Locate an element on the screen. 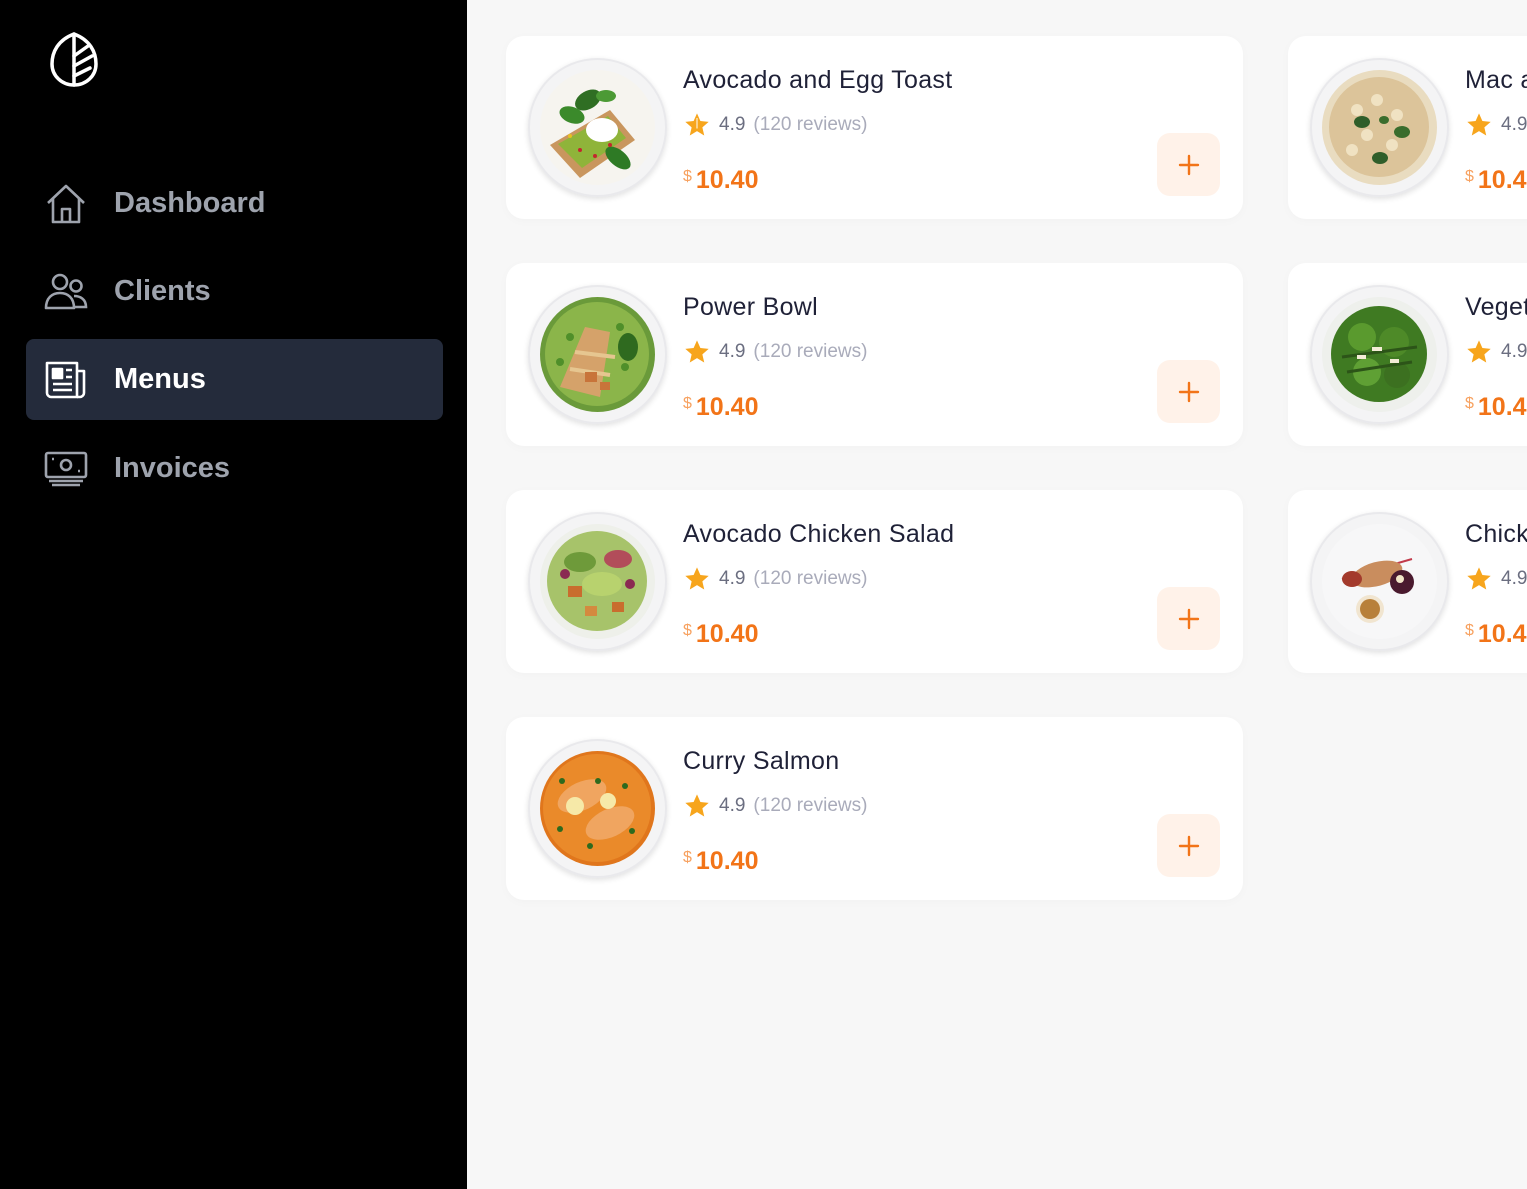  sidebar-item-label: Invoices is located at coordinates (172, 468).